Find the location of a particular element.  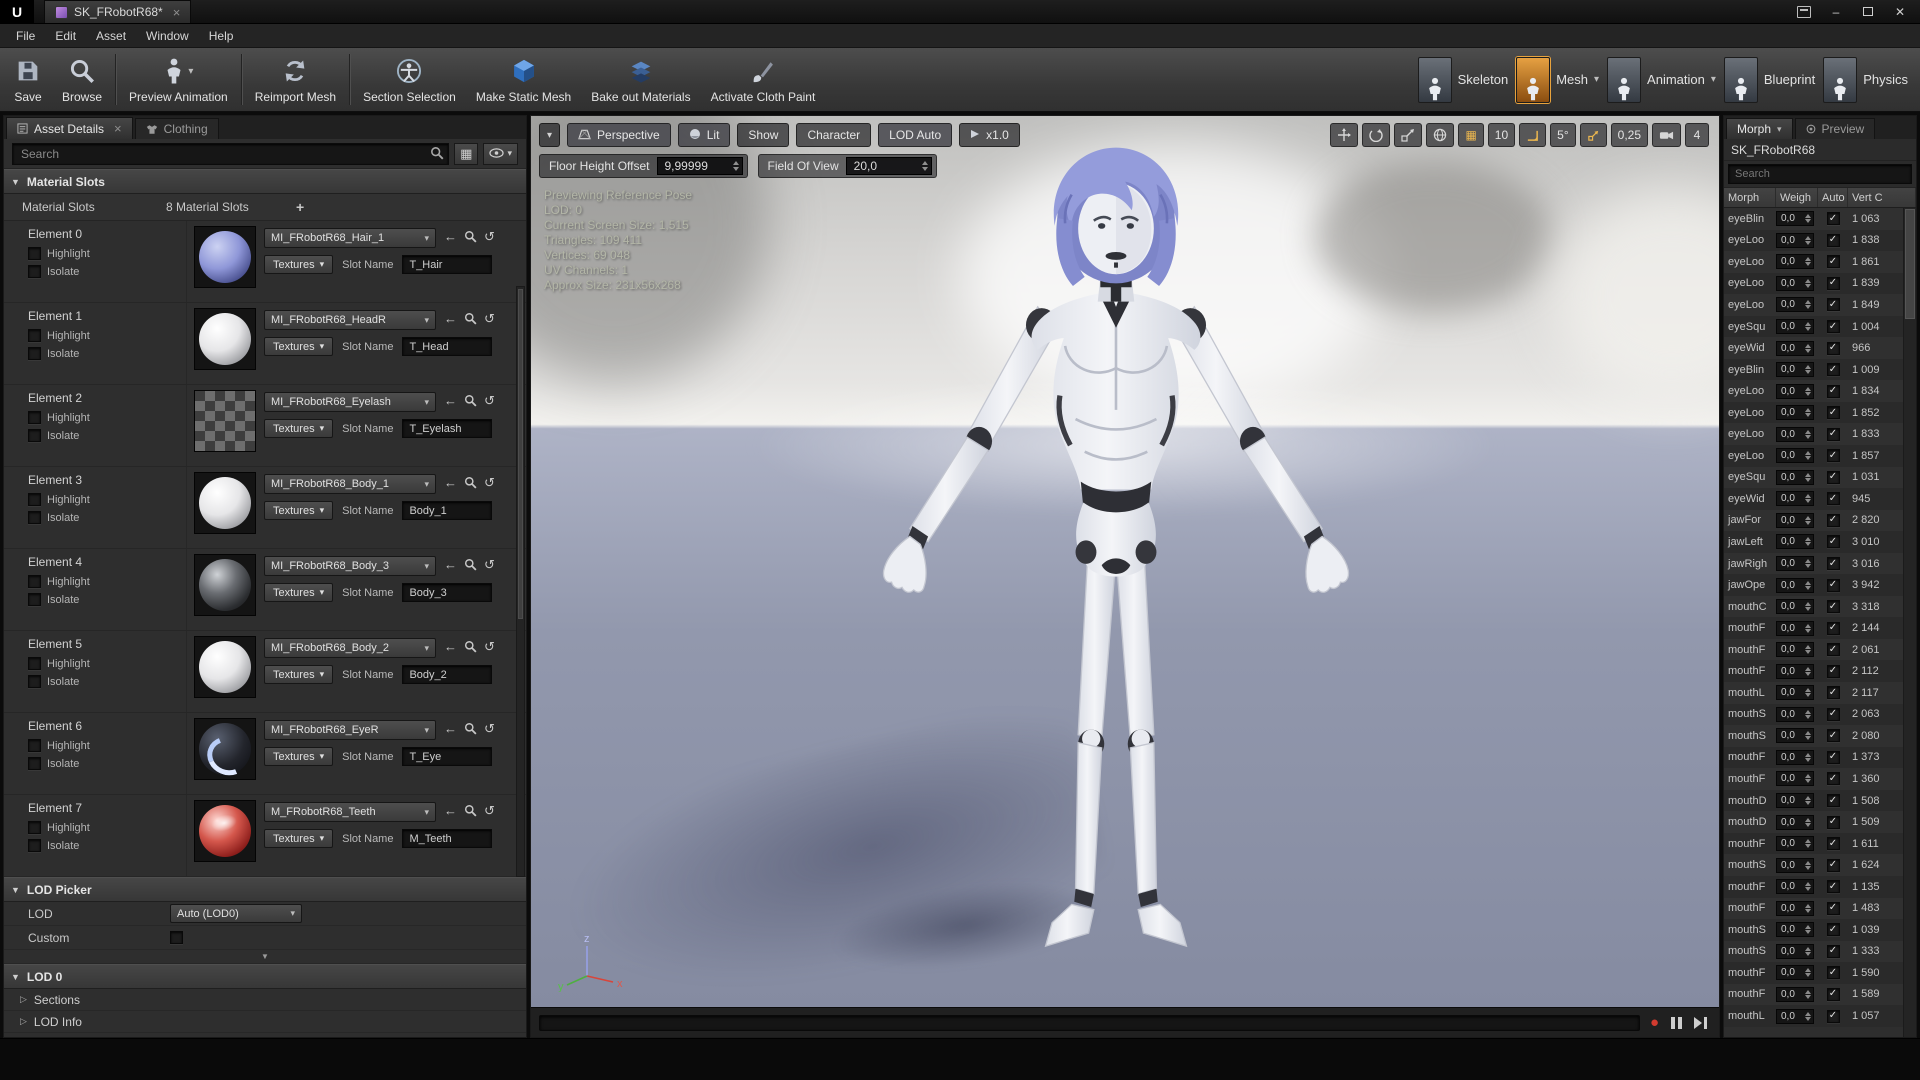

scale-snap-toggle is located at coordinates (1593, 135).